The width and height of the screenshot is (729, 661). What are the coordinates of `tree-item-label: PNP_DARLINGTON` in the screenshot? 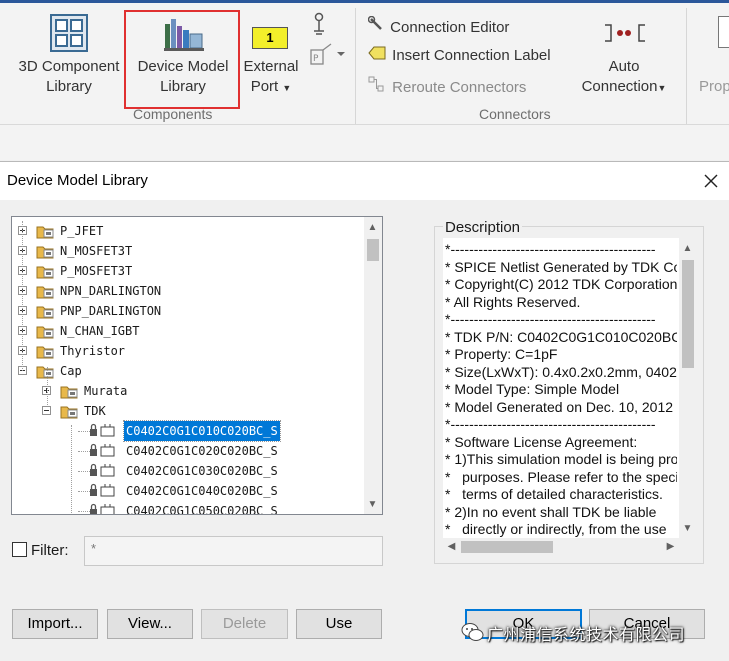 It's located at (111, 311).